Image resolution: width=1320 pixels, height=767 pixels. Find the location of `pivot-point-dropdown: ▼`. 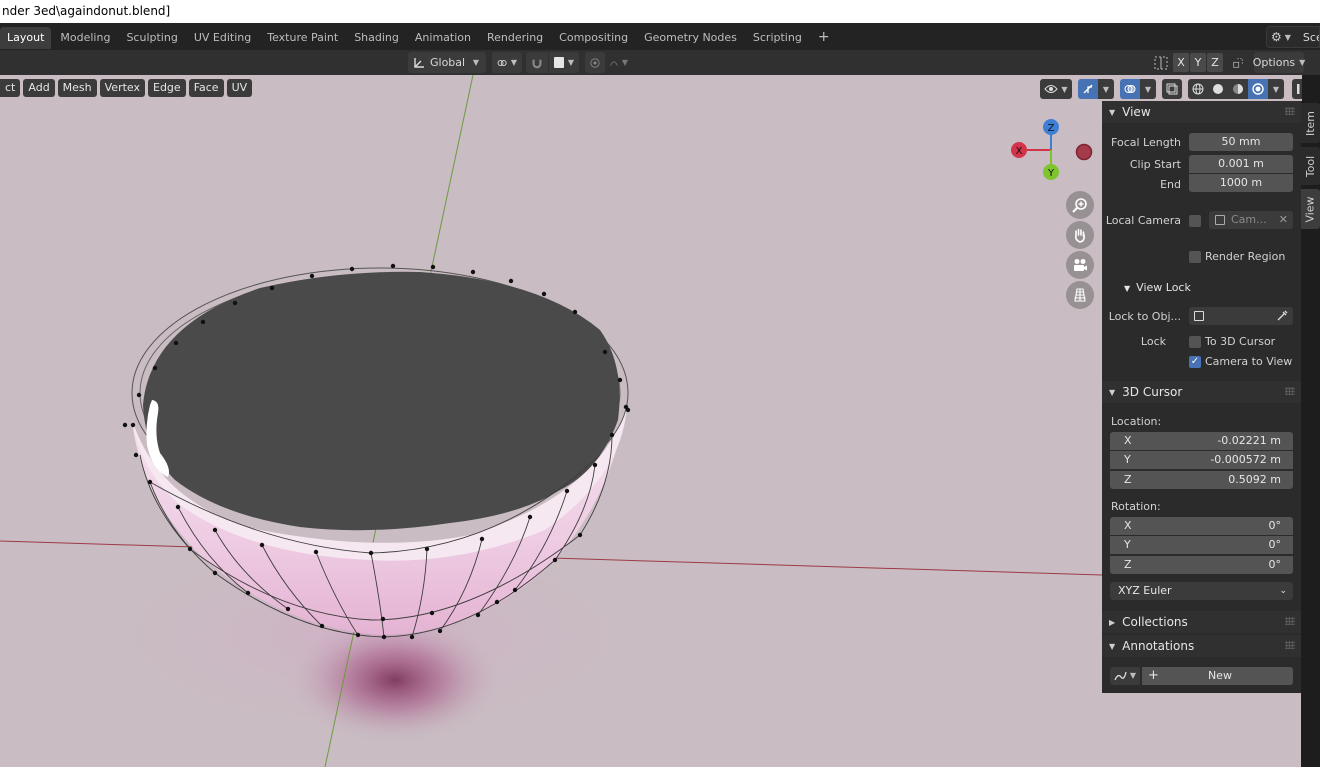

pivot-point-dropdown: ▼ is located at coordinates (507, 62).